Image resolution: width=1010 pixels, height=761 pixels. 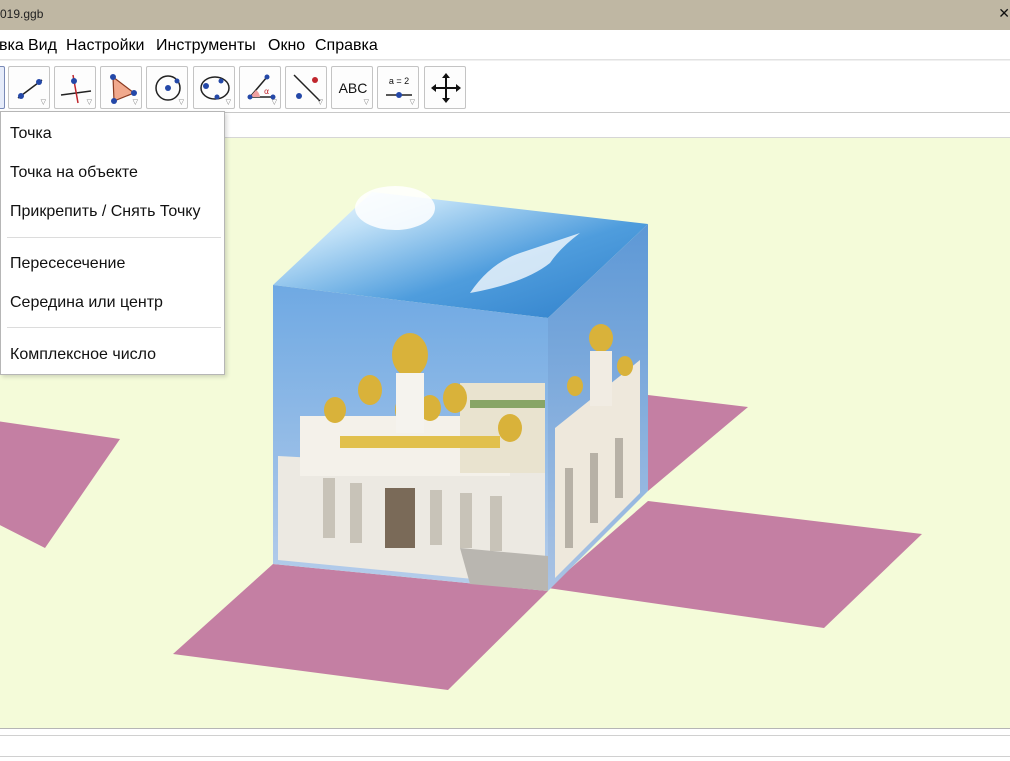 I want to click on menu-item-view: Вид, so click(x=42, y=46).